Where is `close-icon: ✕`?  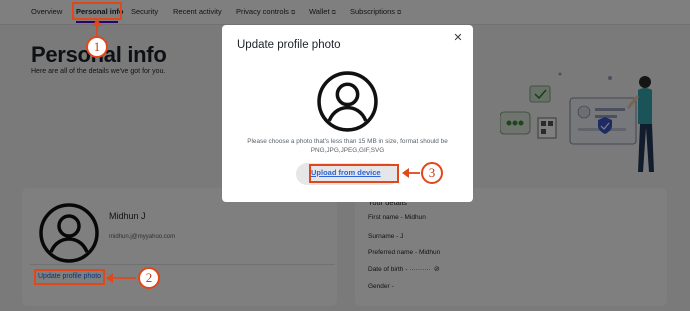
close-icon: ✕ is located at coordinates (458, 38).